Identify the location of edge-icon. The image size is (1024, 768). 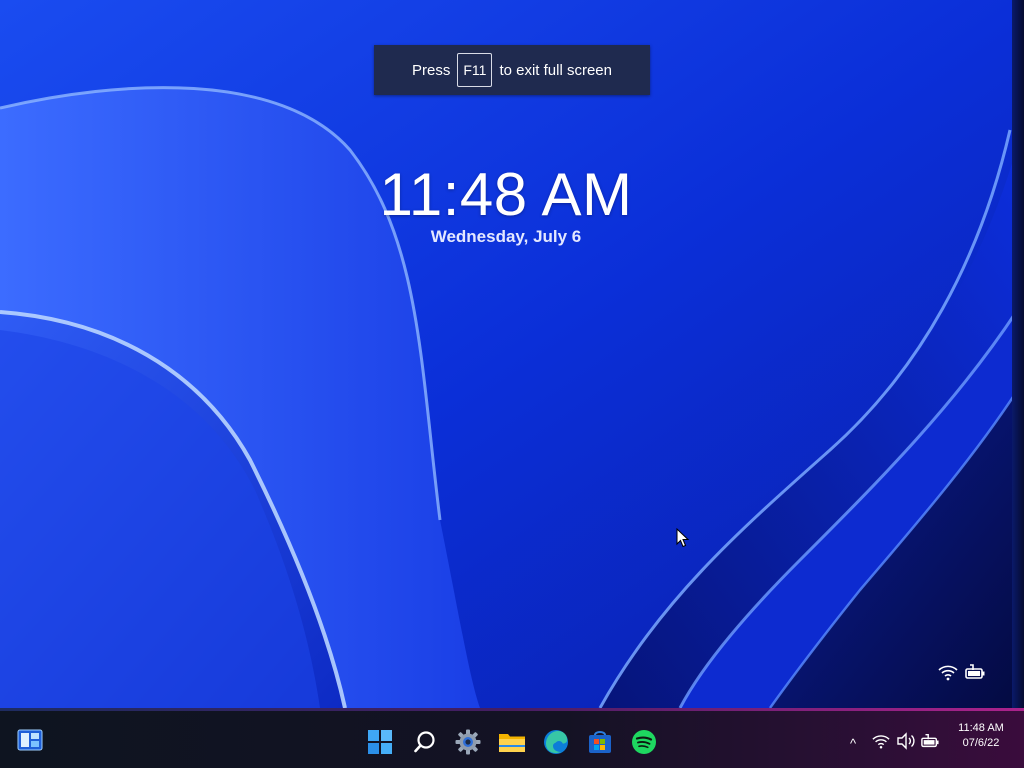
(556, 744).